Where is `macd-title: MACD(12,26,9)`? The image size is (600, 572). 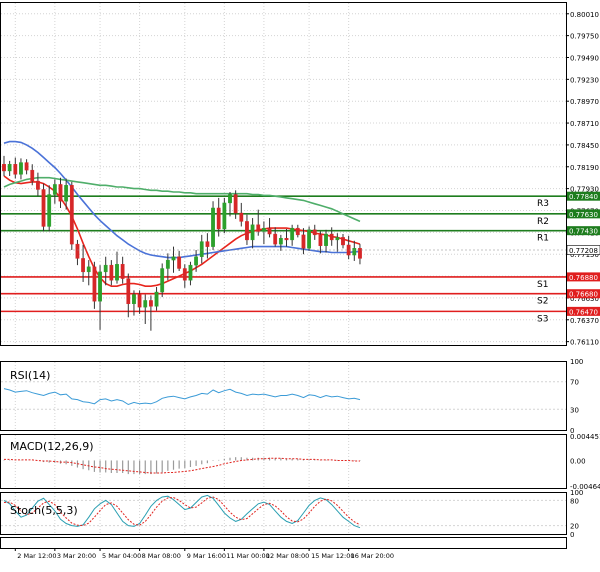
macd-title: MACD(12,26,9) is located at coordinates (52, 446).